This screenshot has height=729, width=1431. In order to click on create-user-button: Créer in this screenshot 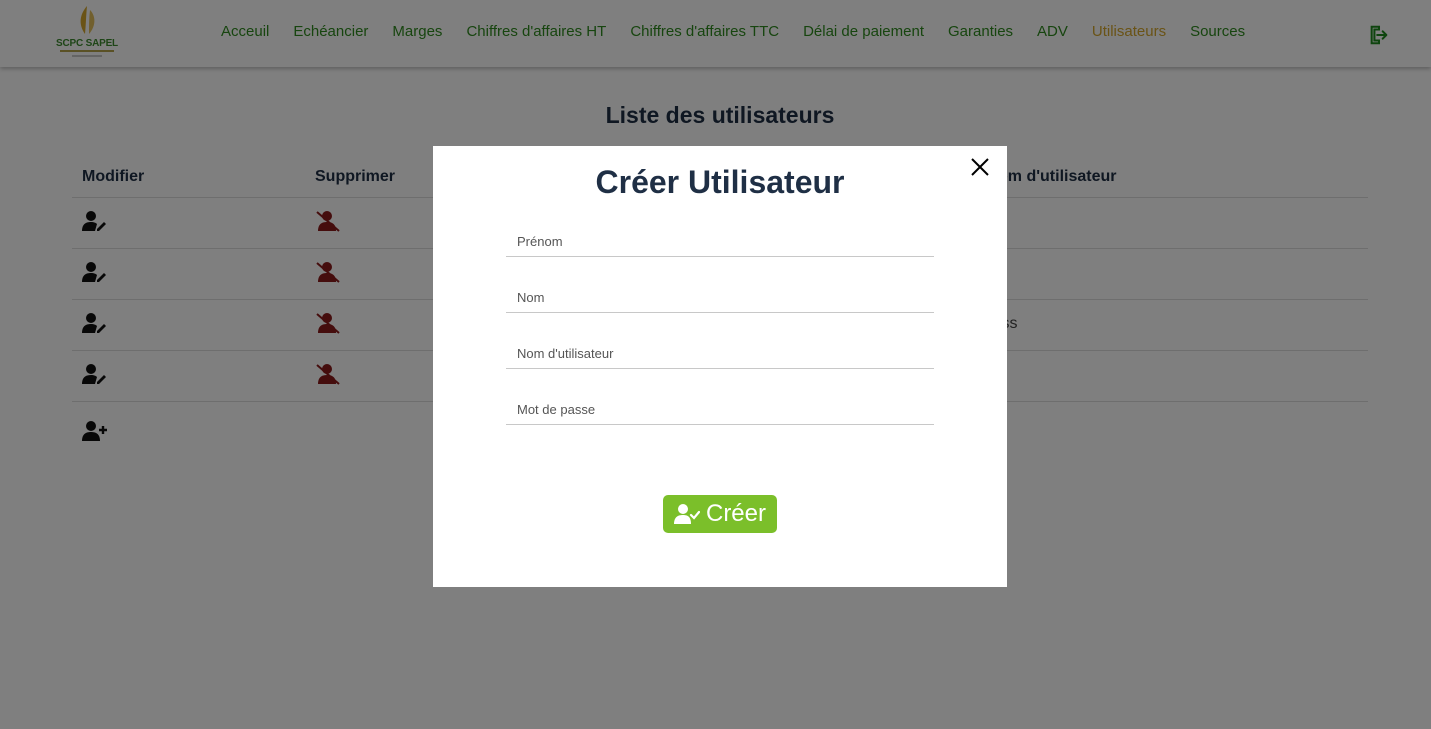, I will do `click(720, 514)`.